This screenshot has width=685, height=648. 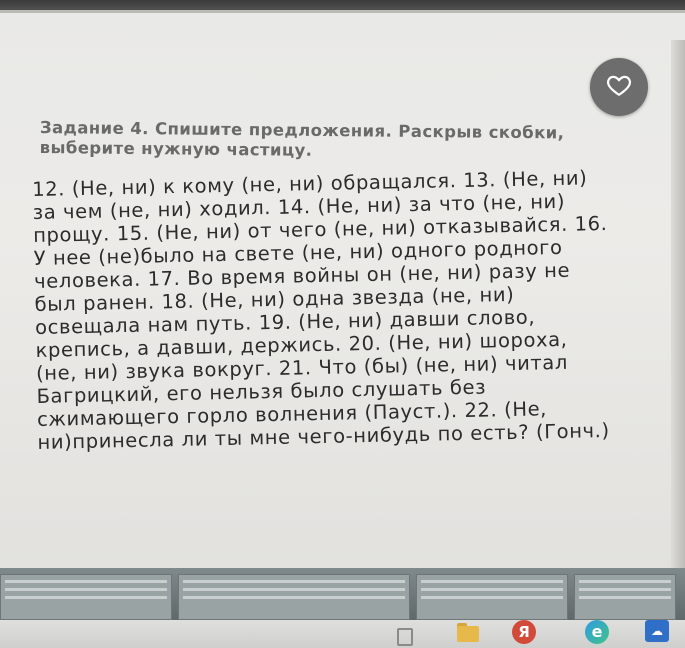 I want to click on screen-right-edge, so click(x=678, y=310).